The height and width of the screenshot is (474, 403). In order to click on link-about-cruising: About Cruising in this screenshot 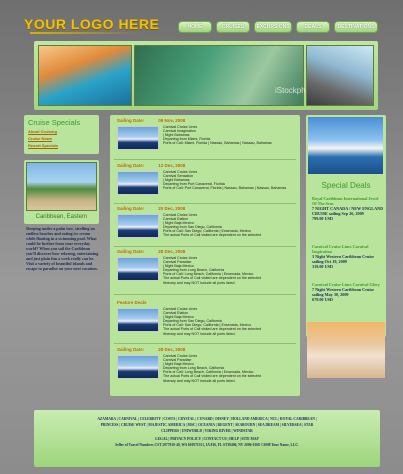, I will do `click(42, 131)`.